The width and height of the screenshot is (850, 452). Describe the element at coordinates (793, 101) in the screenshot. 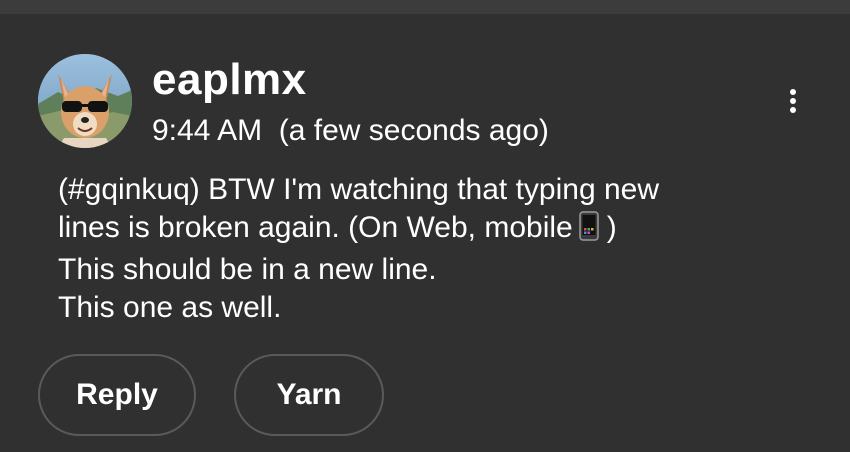

I see `more-options-button` at that location.